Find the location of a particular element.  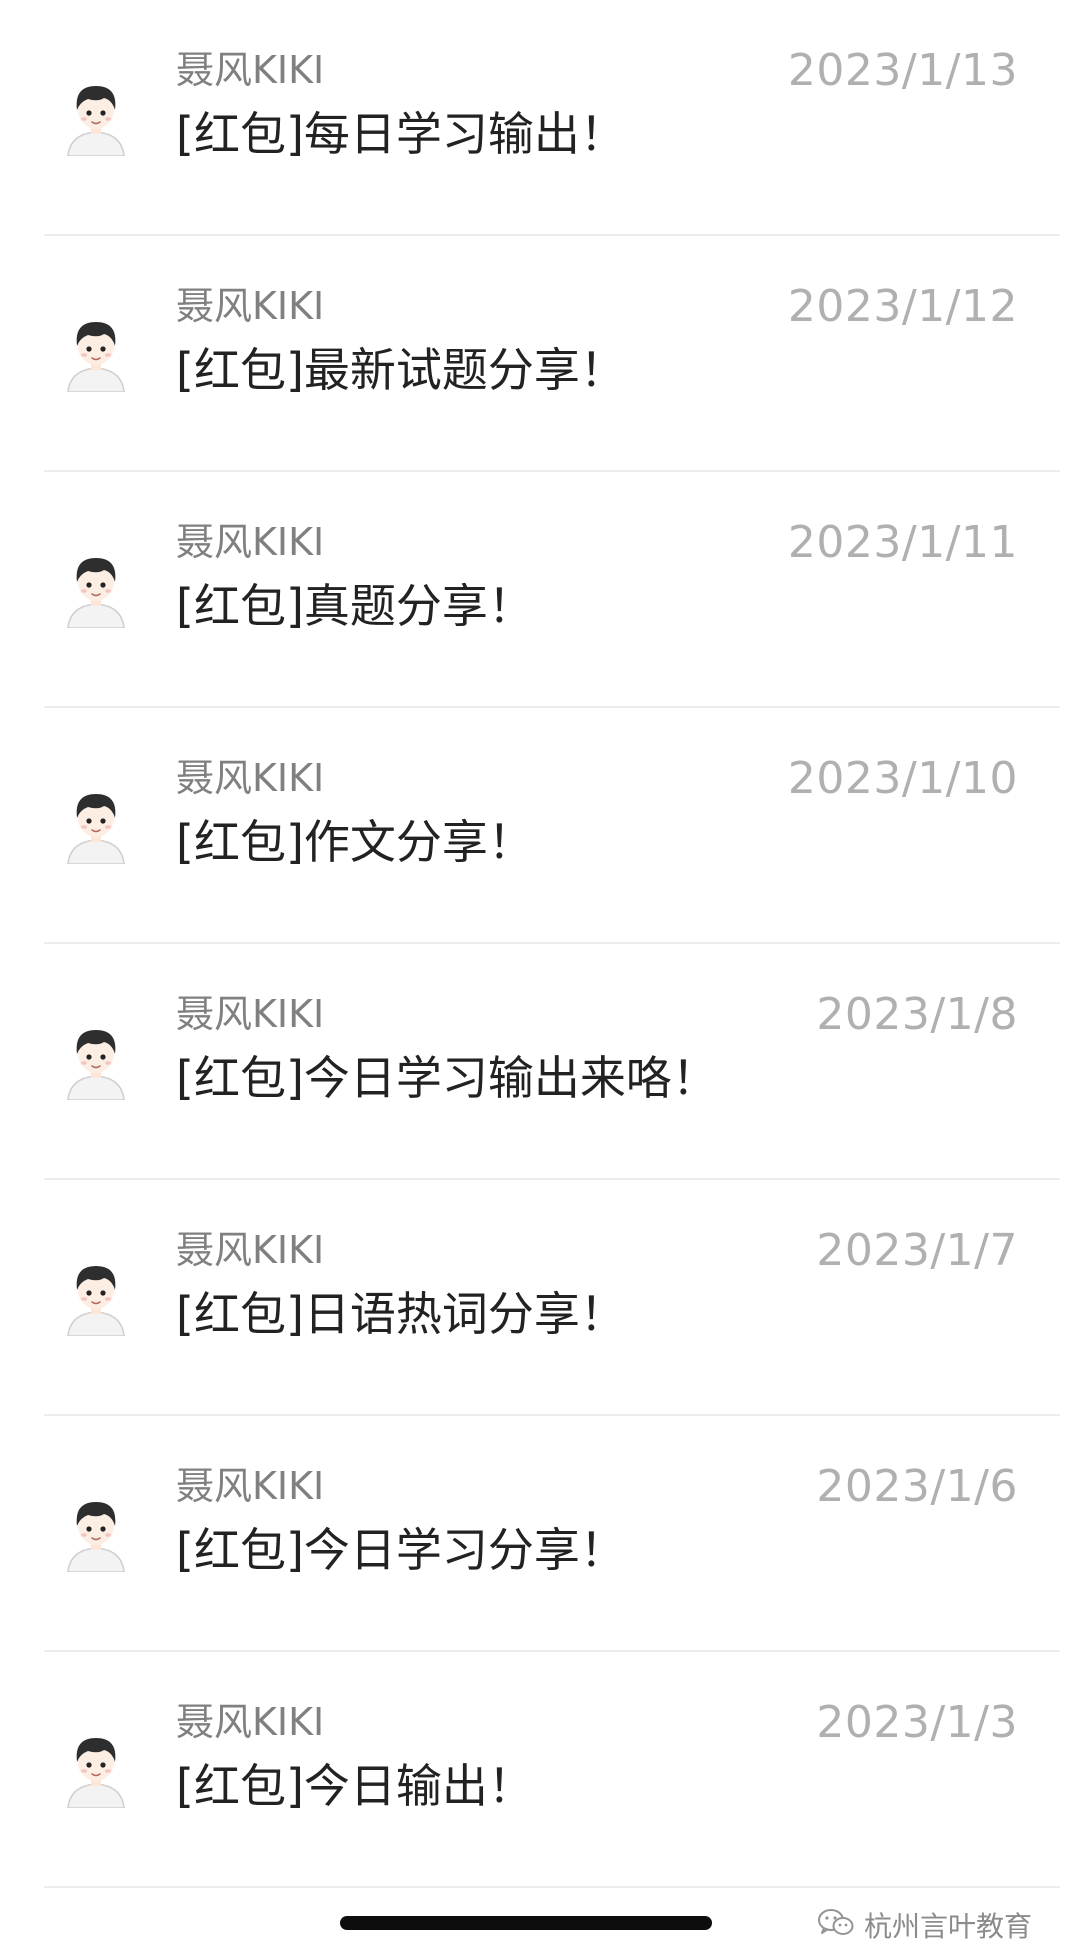

message-preview: [红包]今日输出！ is located at coordinates (355, 1786).